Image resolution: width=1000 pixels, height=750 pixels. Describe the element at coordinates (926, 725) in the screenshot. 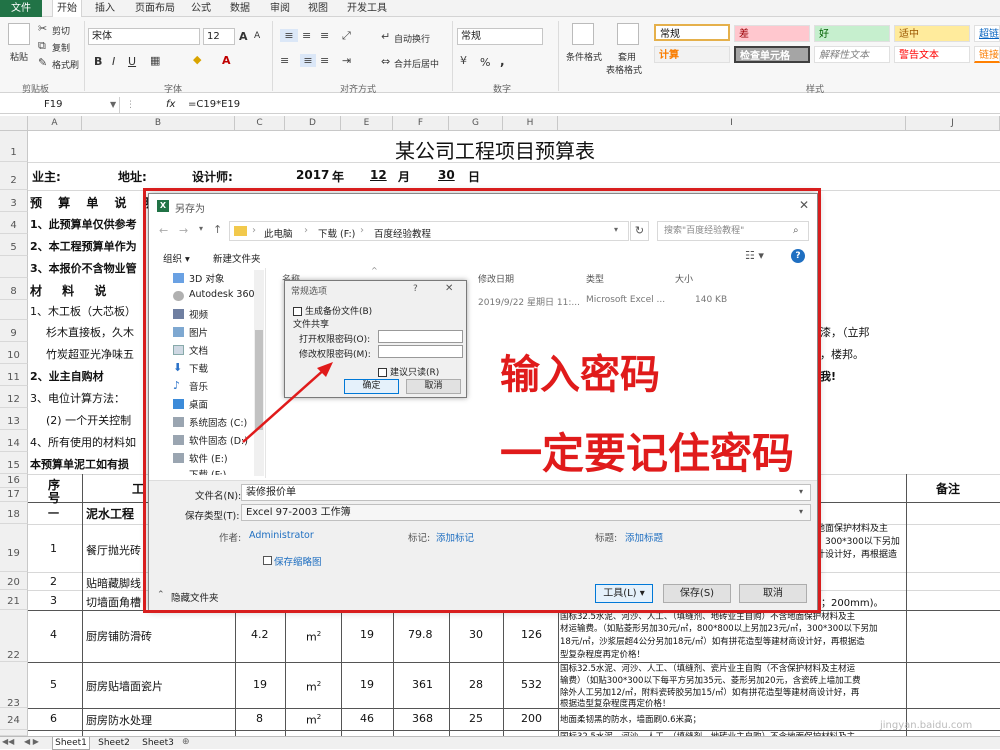

I see `watermark: jingyan.baidu.com` at that location.